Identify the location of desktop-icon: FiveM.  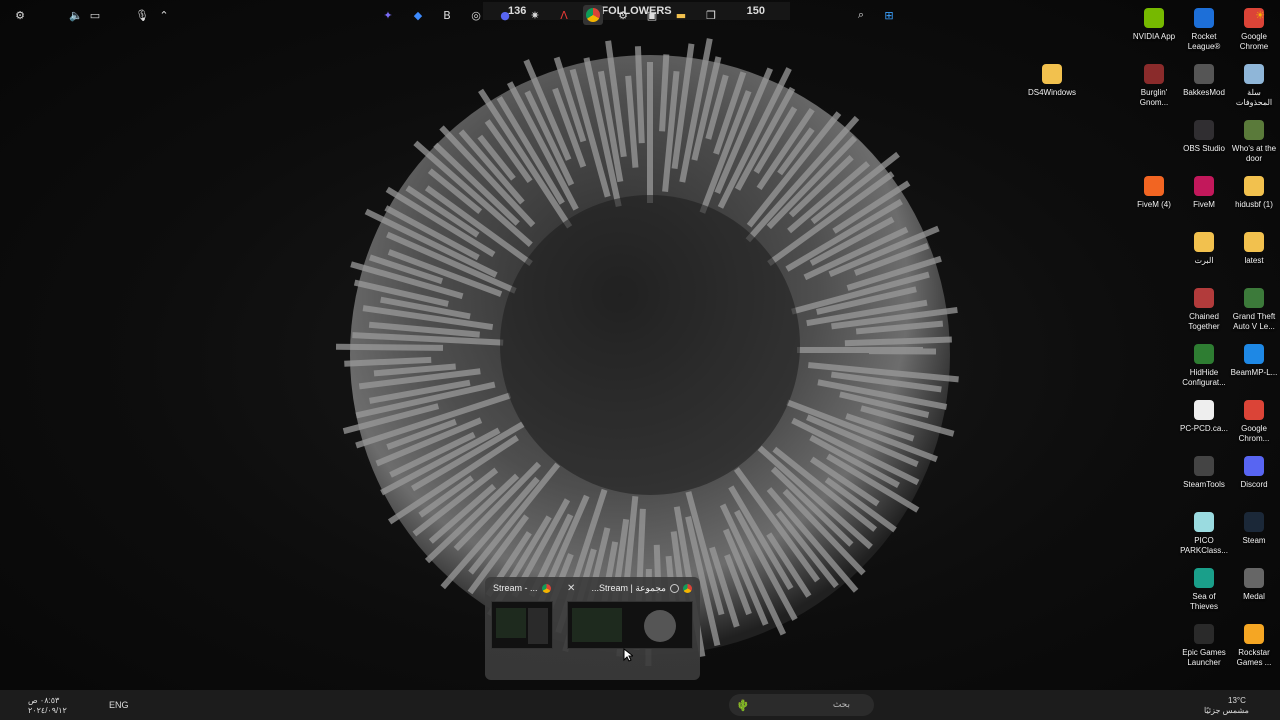
(1204, 193).